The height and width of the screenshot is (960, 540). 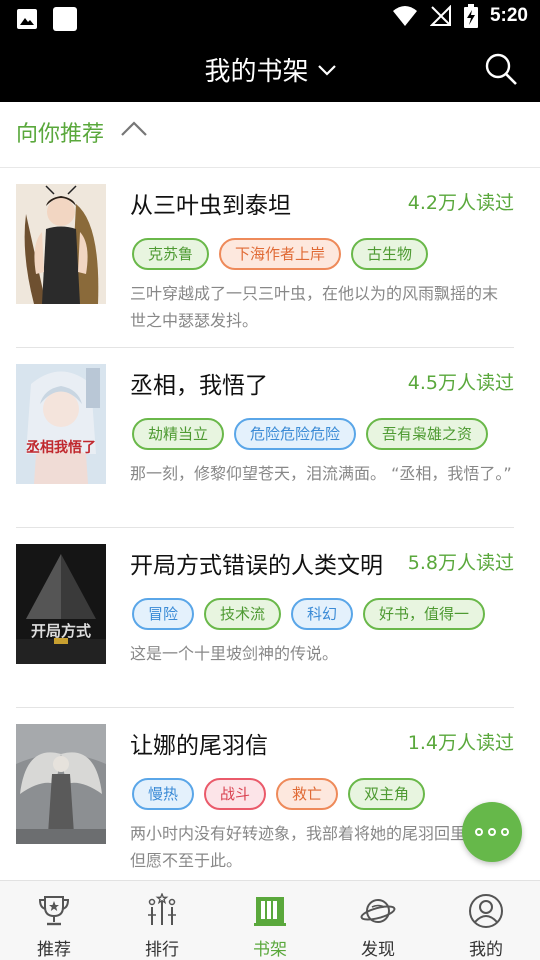 What do you see at coordinates (199, 746) in the screenshot?
I see `book-title: 让娜的尾羽信` at bounding box center [199, 746].